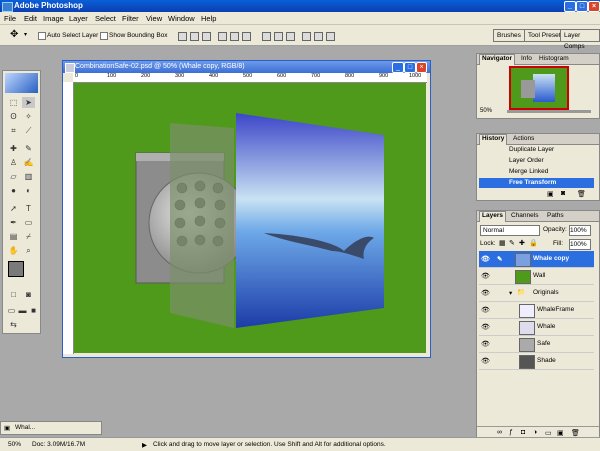  Describe the element at coordinates (13, 162) in the screenshot. I see `stamp-icon: ♙` at that location.